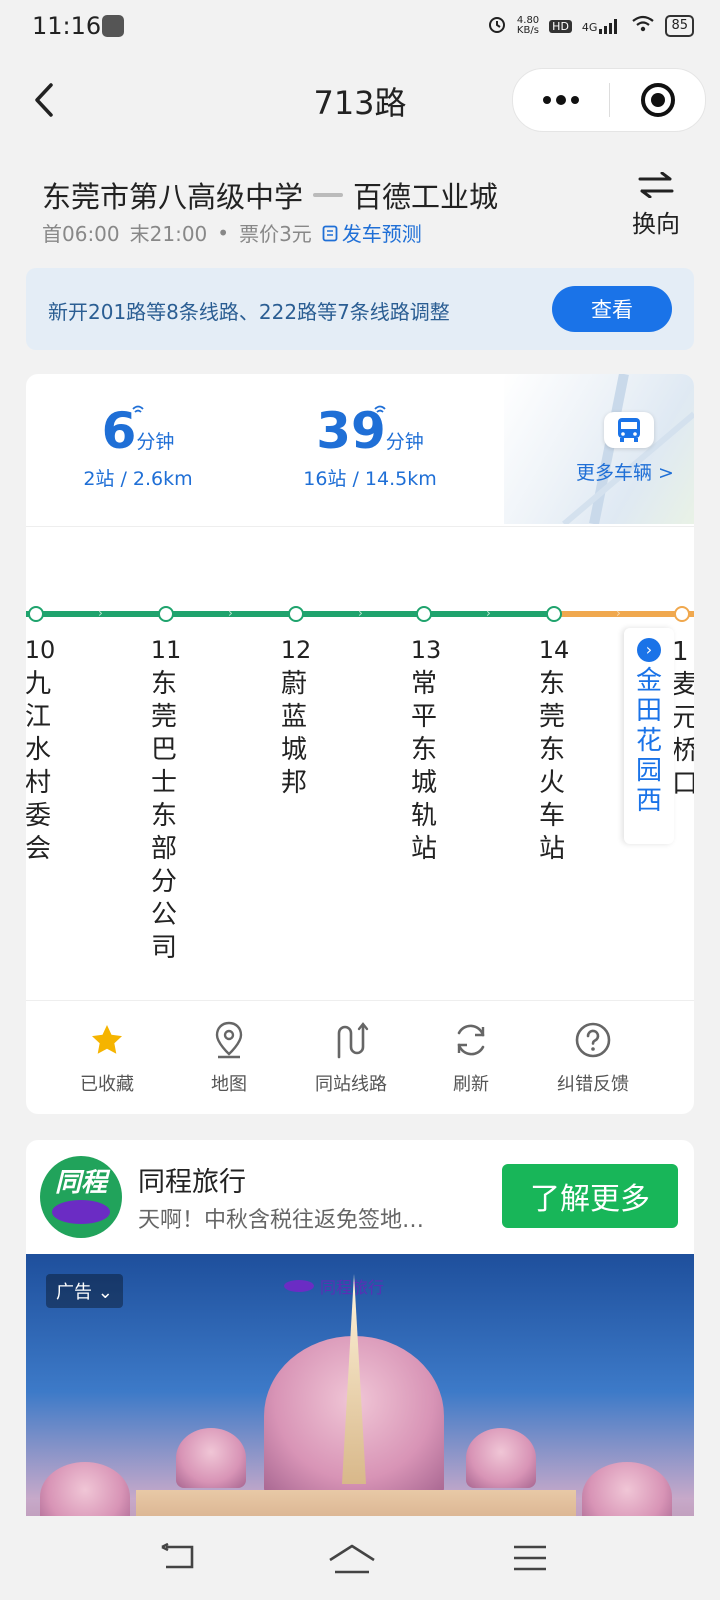 This screenshot has width=720, height=1600. I want to click on learn-more-button: 了解更多, so click(590, 1196).